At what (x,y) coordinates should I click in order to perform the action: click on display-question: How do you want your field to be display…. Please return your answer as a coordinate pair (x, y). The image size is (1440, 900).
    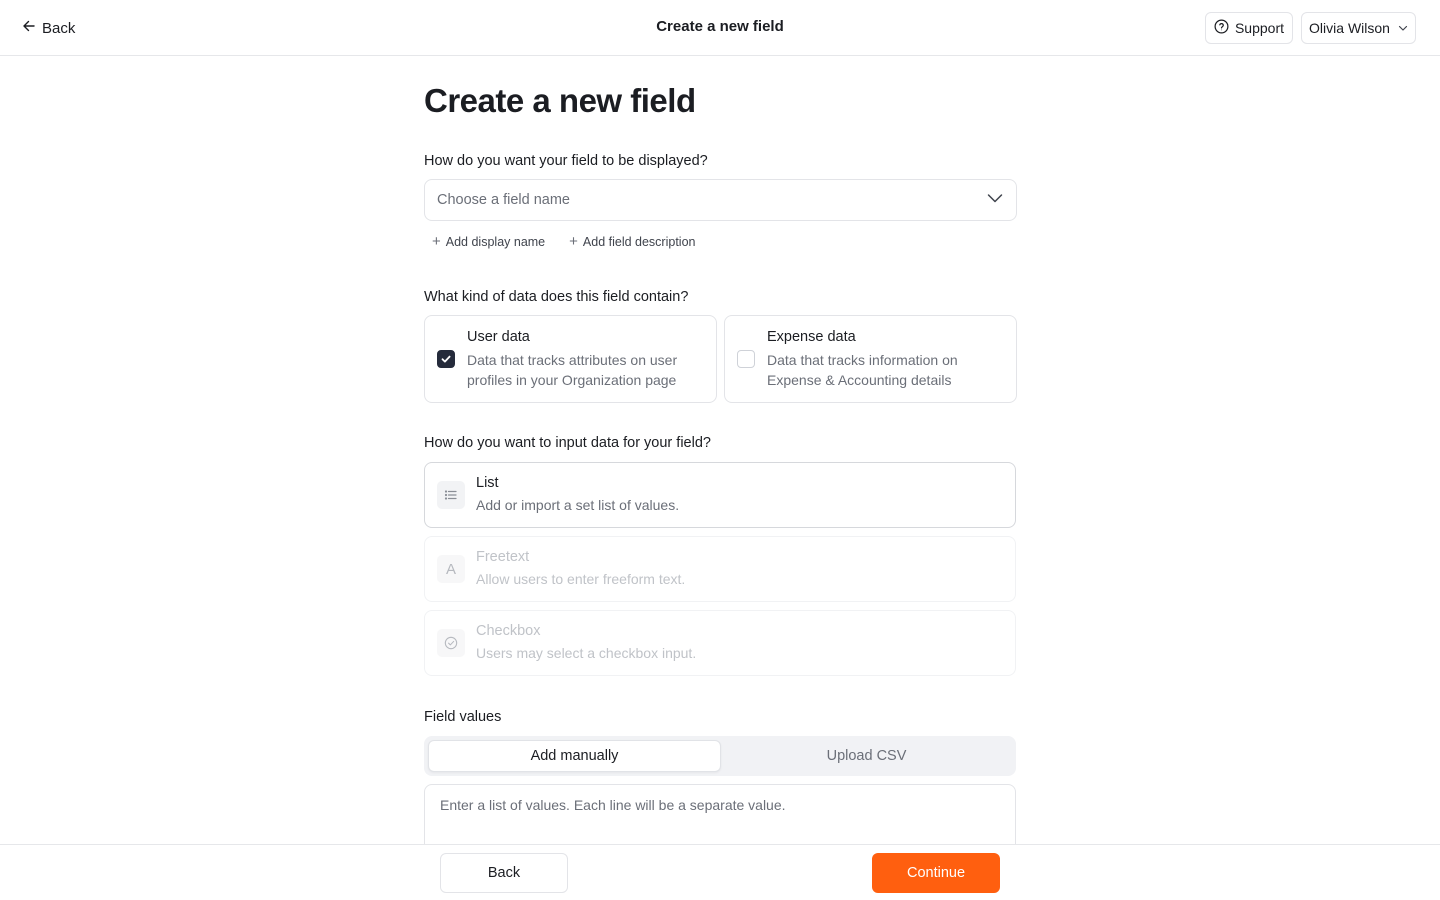
    Looking at the image, I should click on (566, 161).